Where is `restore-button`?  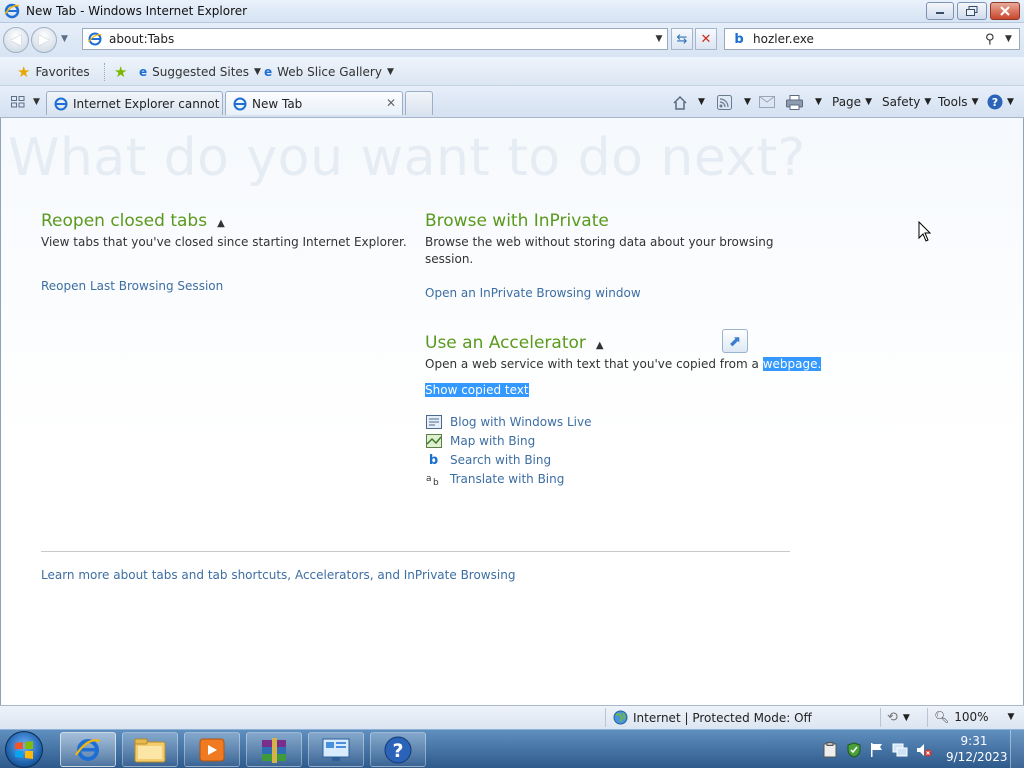
restore-button is located at coordinates (972, 11).